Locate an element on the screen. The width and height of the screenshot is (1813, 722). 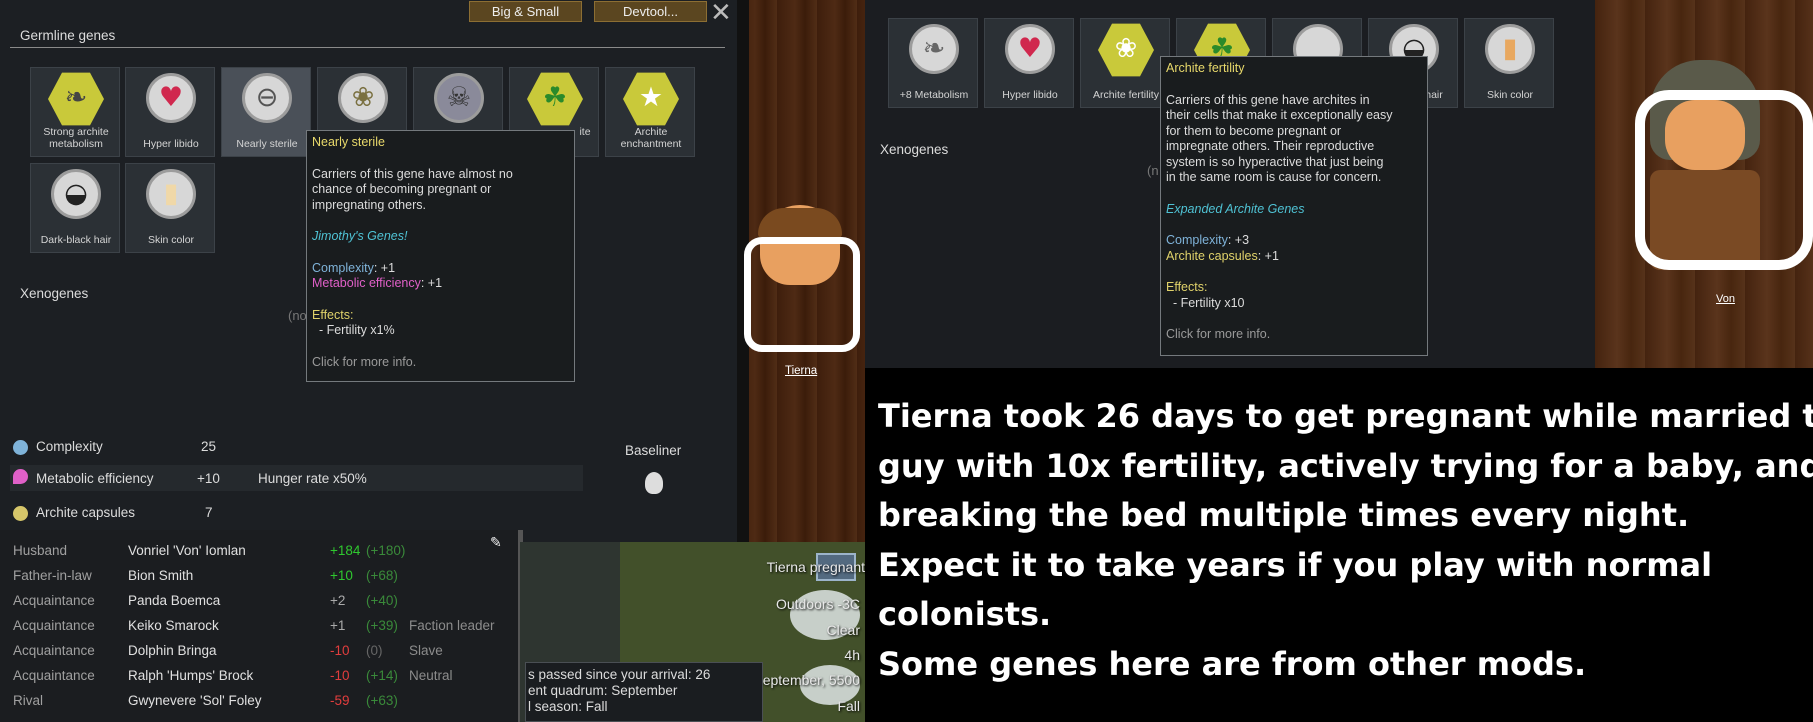
metabolism-drop-icon is located at coordinates (20, 476).